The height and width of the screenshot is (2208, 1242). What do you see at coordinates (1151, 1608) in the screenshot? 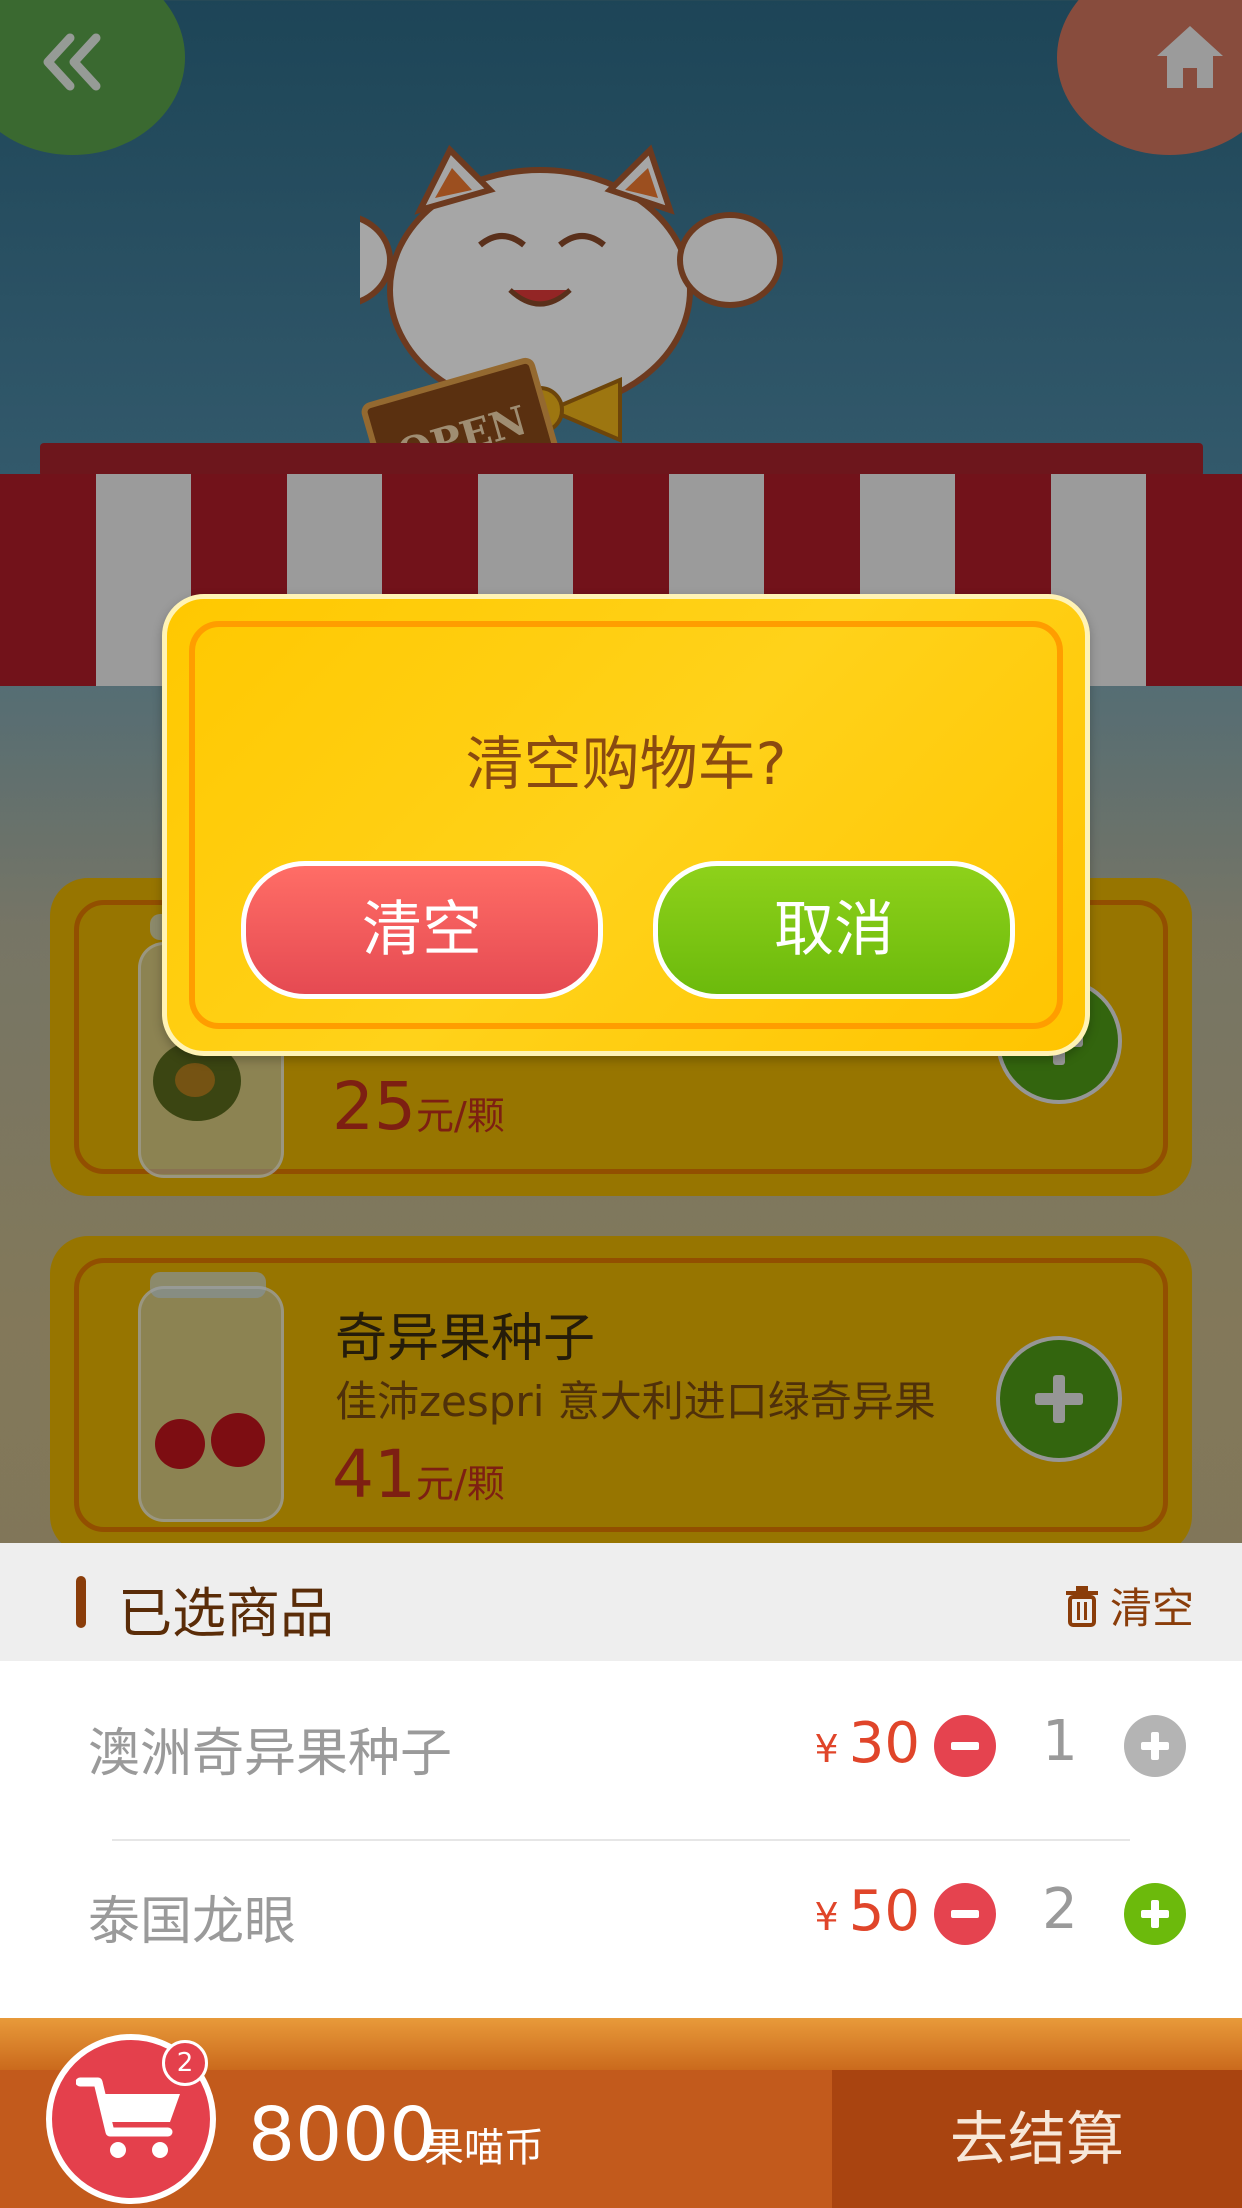
I see `clear-cart-label: 清空` at bounding box center [1151, 1608].